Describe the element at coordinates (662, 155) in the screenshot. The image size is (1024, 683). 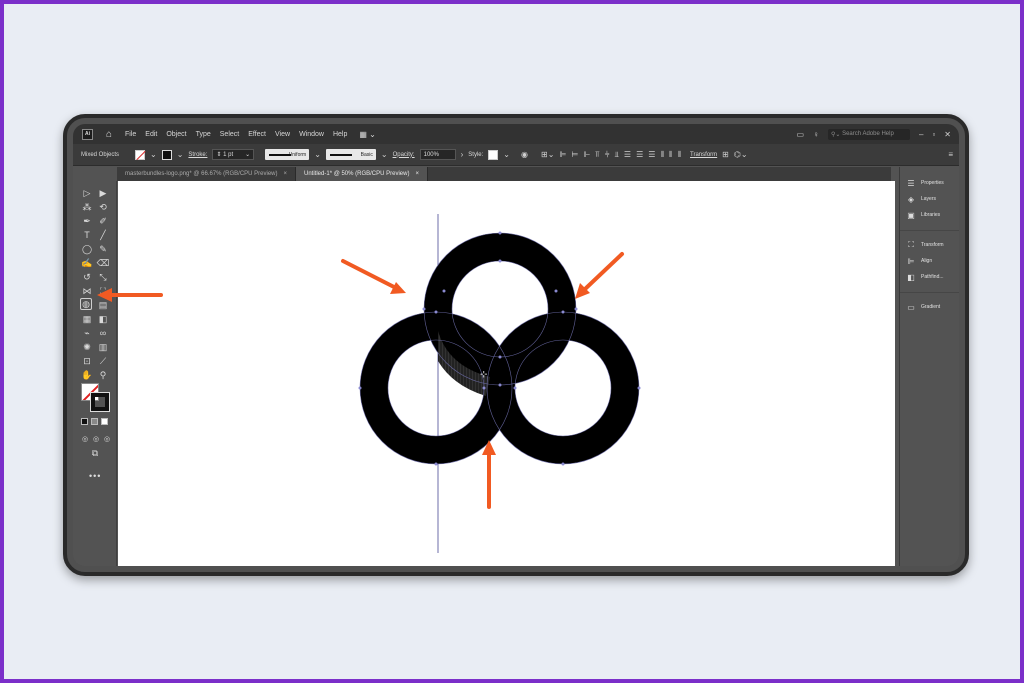
I see `distribute-left-icon: ⦀` at that location.